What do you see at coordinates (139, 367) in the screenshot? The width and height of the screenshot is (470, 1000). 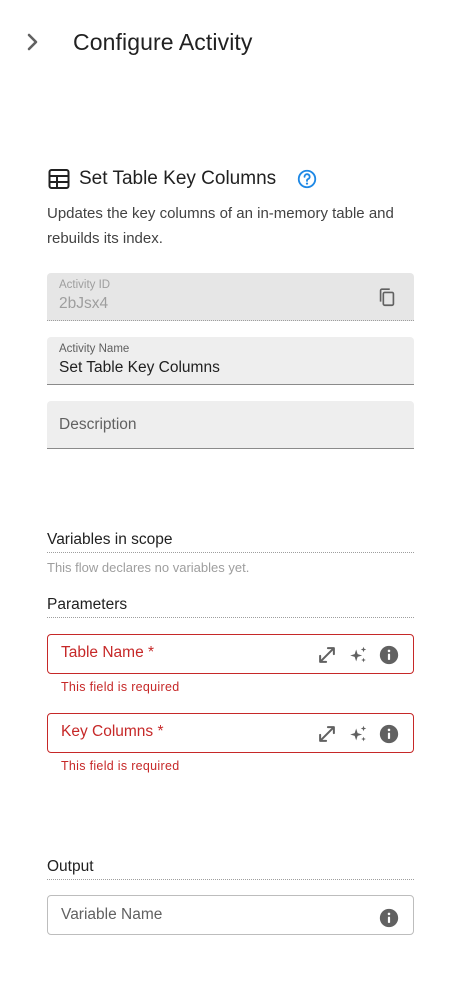 I see `activity-name-value: Set Table Key Columns` at bounding box center [139, 367].